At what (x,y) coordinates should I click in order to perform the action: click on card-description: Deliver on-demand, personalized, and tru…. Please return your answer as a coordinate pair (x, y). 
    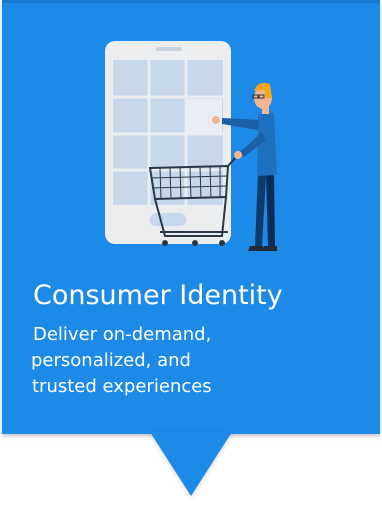
    Looking at the image, I should click on (121, 361).